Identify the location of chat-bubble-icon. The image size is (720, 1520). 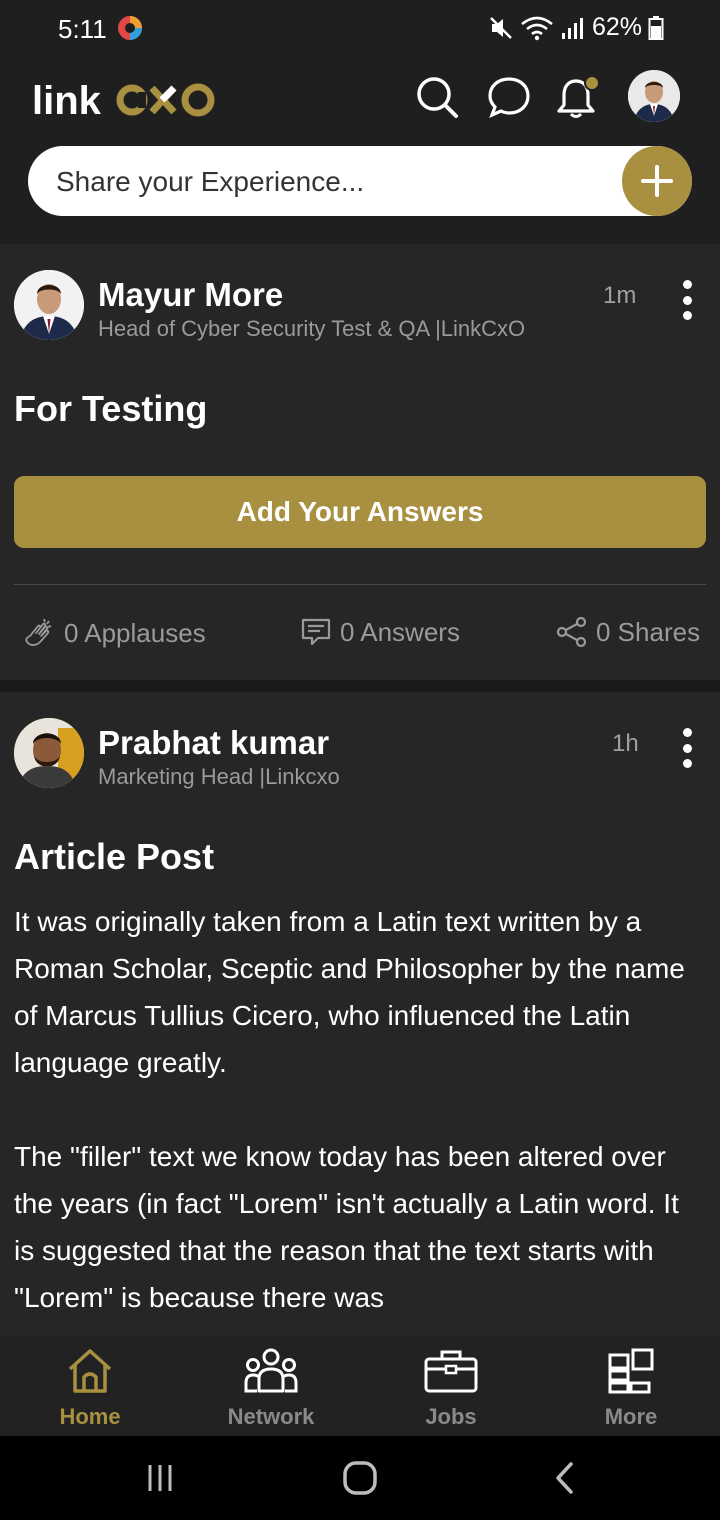
(509, 98).